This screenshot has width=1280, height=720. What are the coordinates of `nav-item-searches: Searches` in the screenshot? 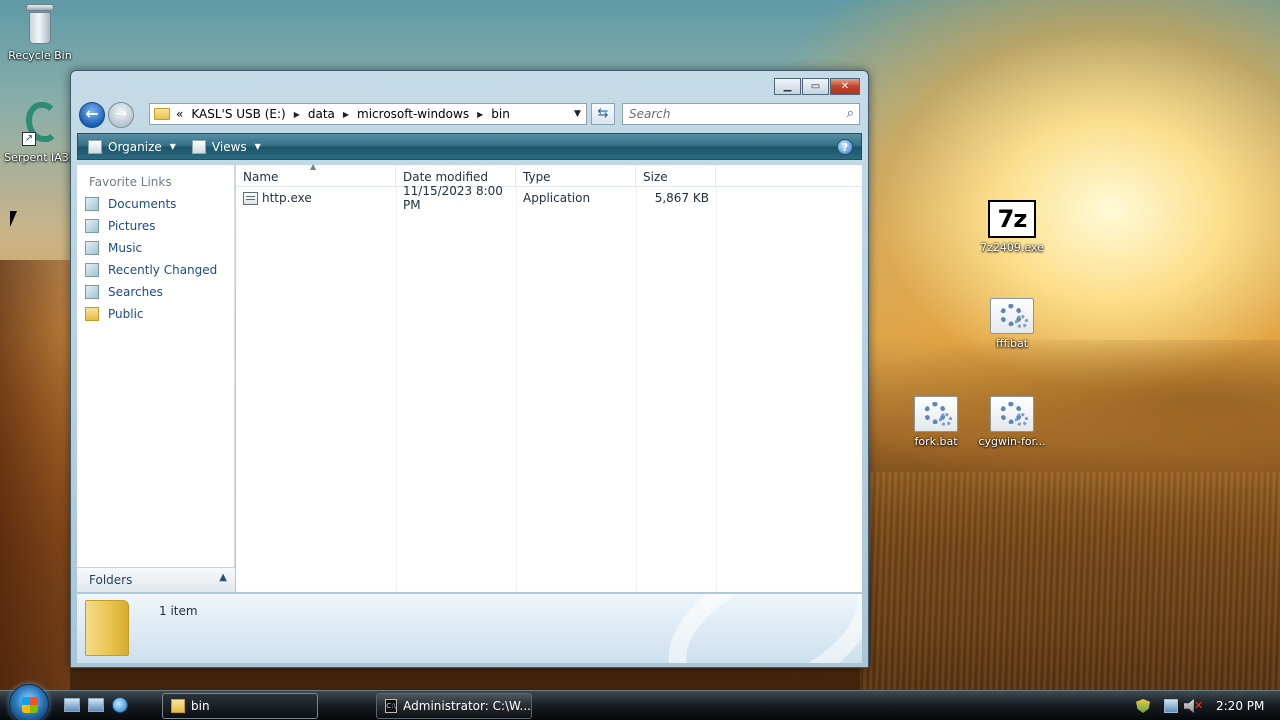 It's located at (155, 292).